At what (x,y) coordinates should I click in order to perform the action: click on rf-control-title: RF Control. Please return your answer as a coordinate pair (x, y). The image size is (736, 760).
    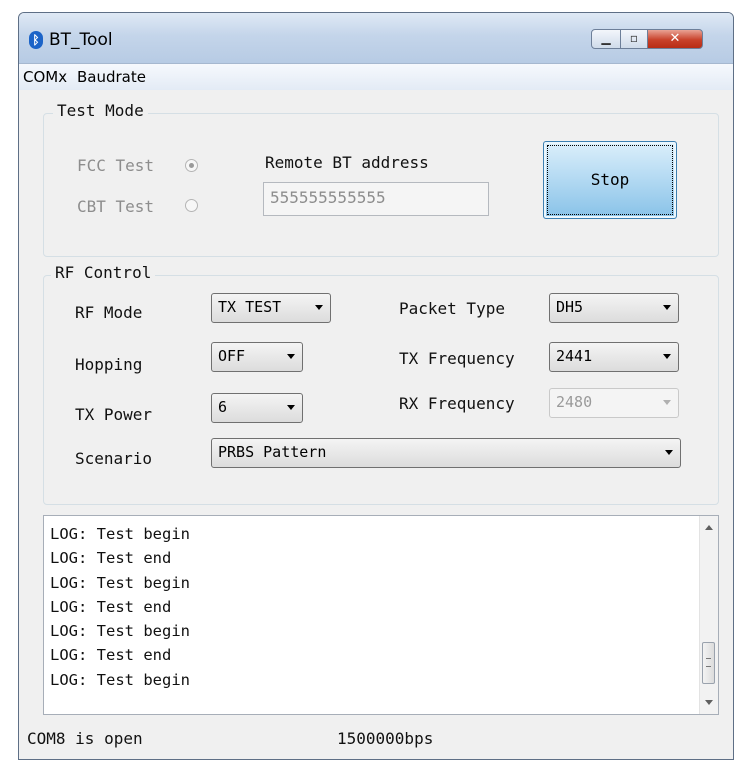
    Looking at the image, I should click on (103, 272).